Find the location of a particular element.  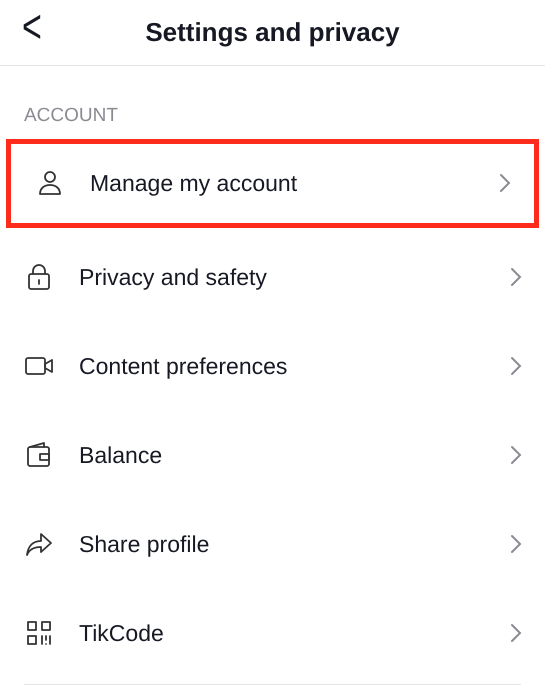

settings-item: Balance is located at coordinates (272, 455).